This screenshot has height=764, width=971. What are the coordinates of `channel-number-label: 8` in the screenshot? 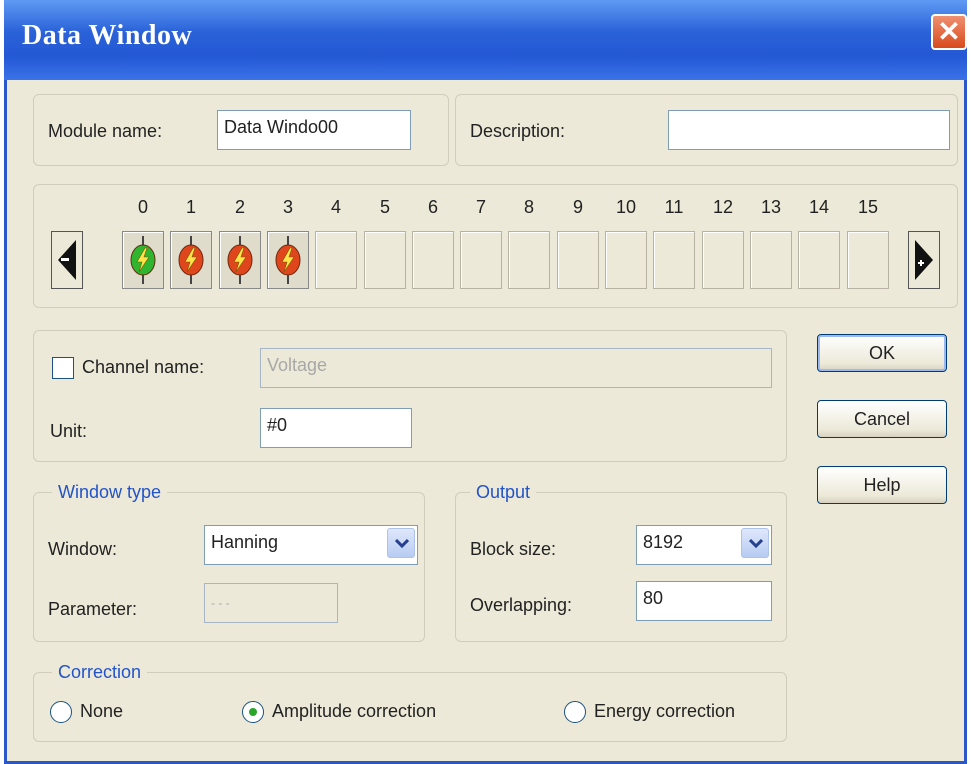 It's located at (528, 207).